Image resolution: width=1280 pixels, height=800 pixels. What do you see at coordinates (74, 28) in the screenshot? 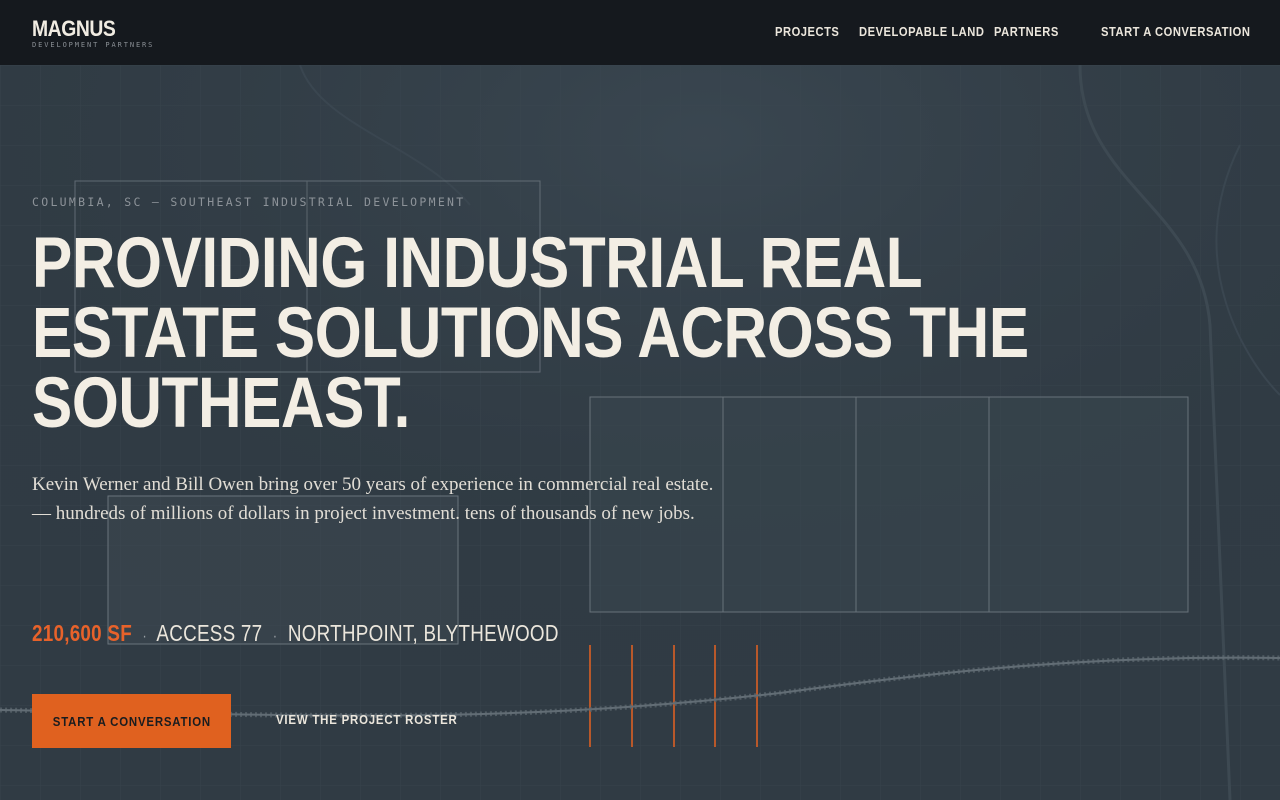
I see `logo-wordmark: MAGNUS` at bounding box center [74, 28].